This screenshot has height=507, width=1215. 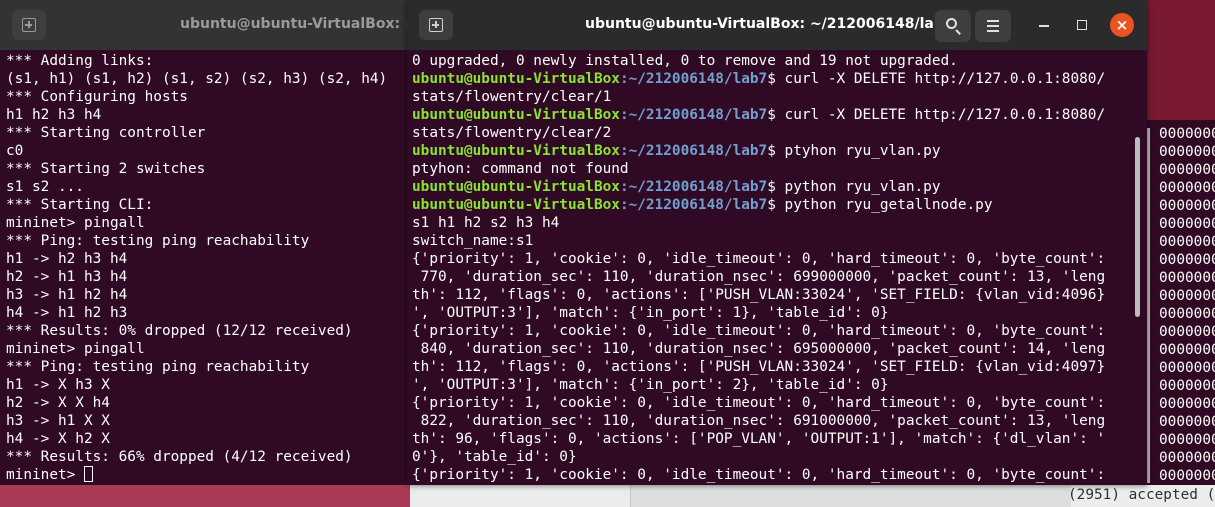 What do you see at coordinates (1180, 65) in the screenshot?
I see `desktop-background-strip` at bounding box center [1180, 65].